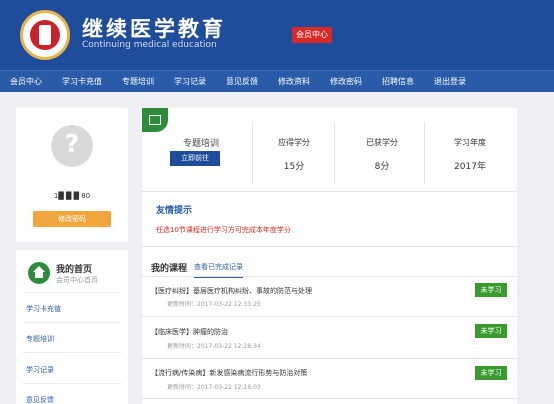 Image resolution: width=554 pixels, height=404 pixels. What do you see at coordinates (43, 309) in the screenshot?
I see `side-link-recharge: 学习卡充值` at bounding box center [43, 309].